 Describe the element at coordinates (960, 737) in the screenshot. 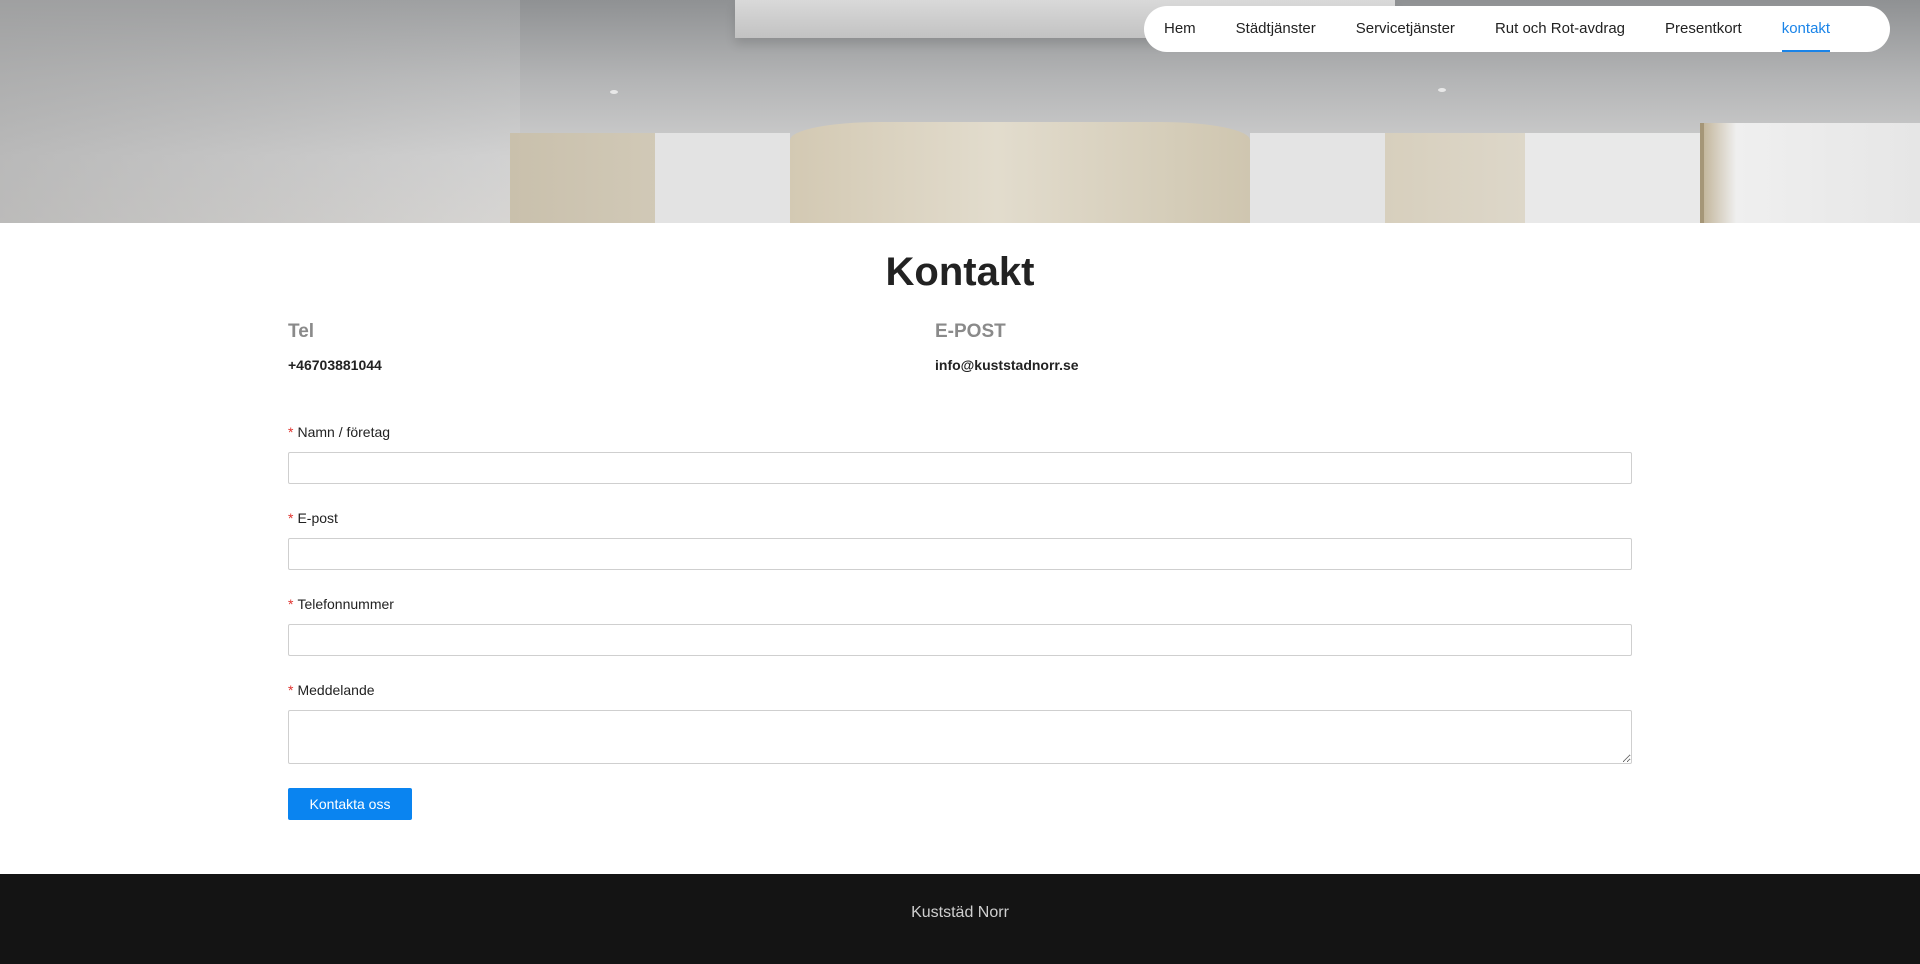

I see `message-textarea` at that location.